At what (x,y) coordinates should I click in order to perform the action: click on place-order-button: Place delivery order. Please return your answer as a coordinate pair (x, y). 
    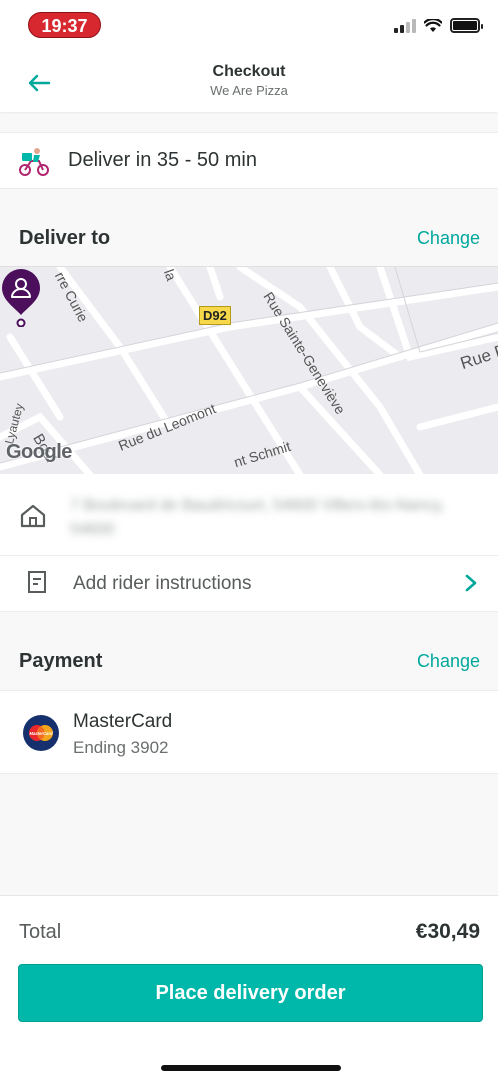
    Looking at the image, I should click on (250, 993).